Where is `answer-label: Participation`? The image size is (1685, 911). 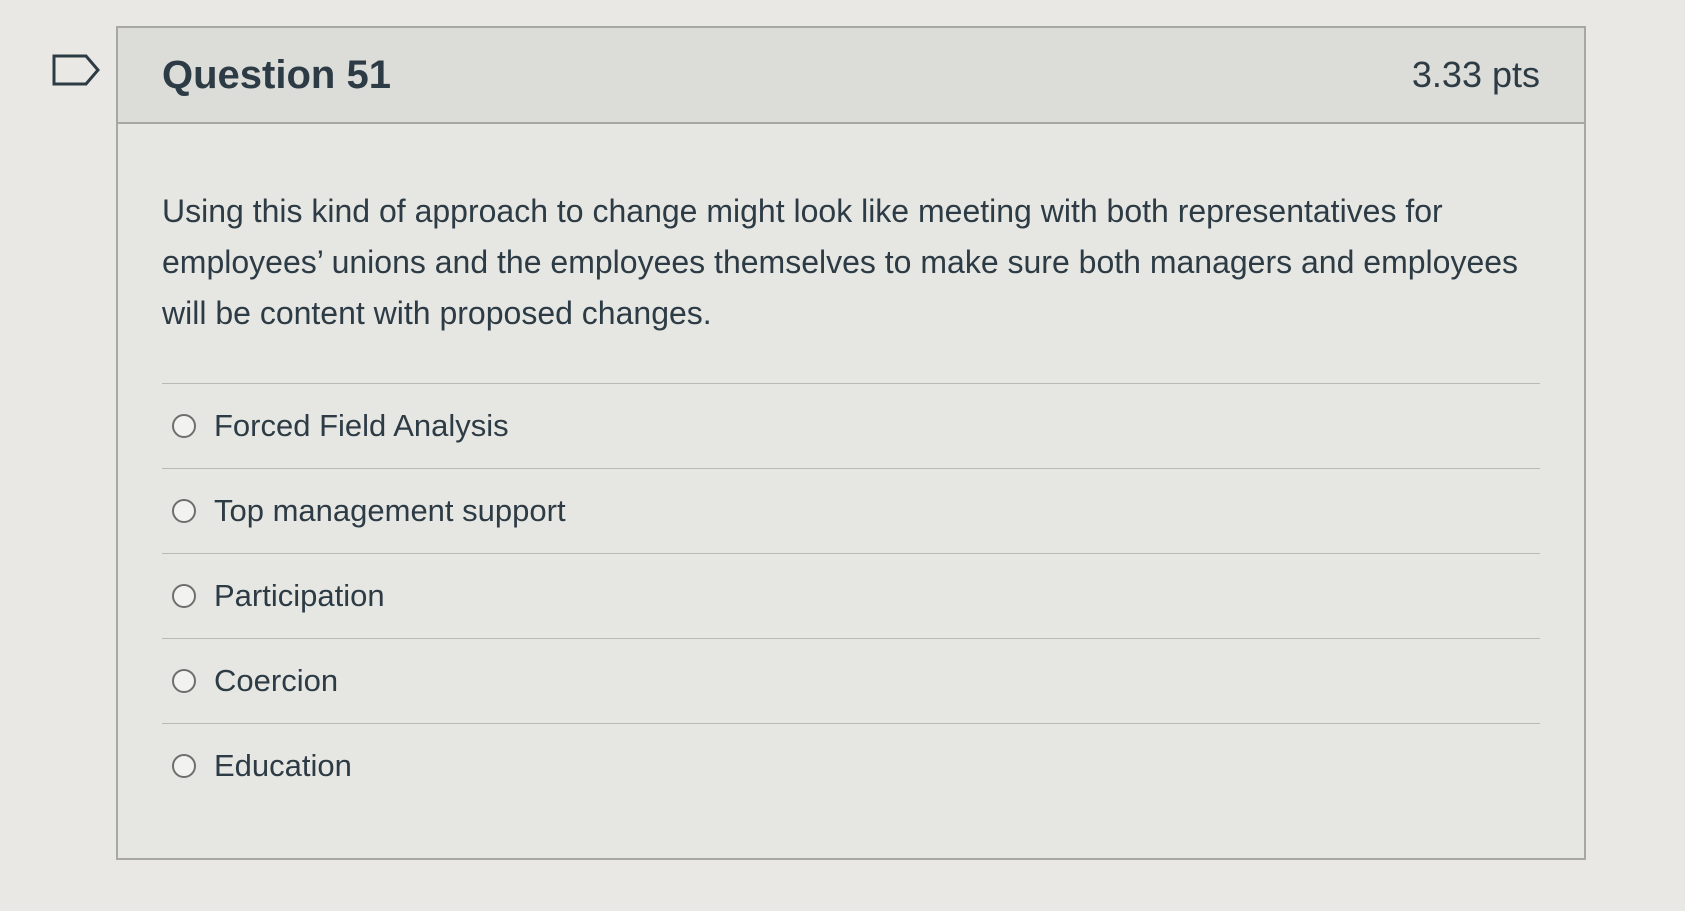
answer-label: Participation is located at coordinates (299, 595).